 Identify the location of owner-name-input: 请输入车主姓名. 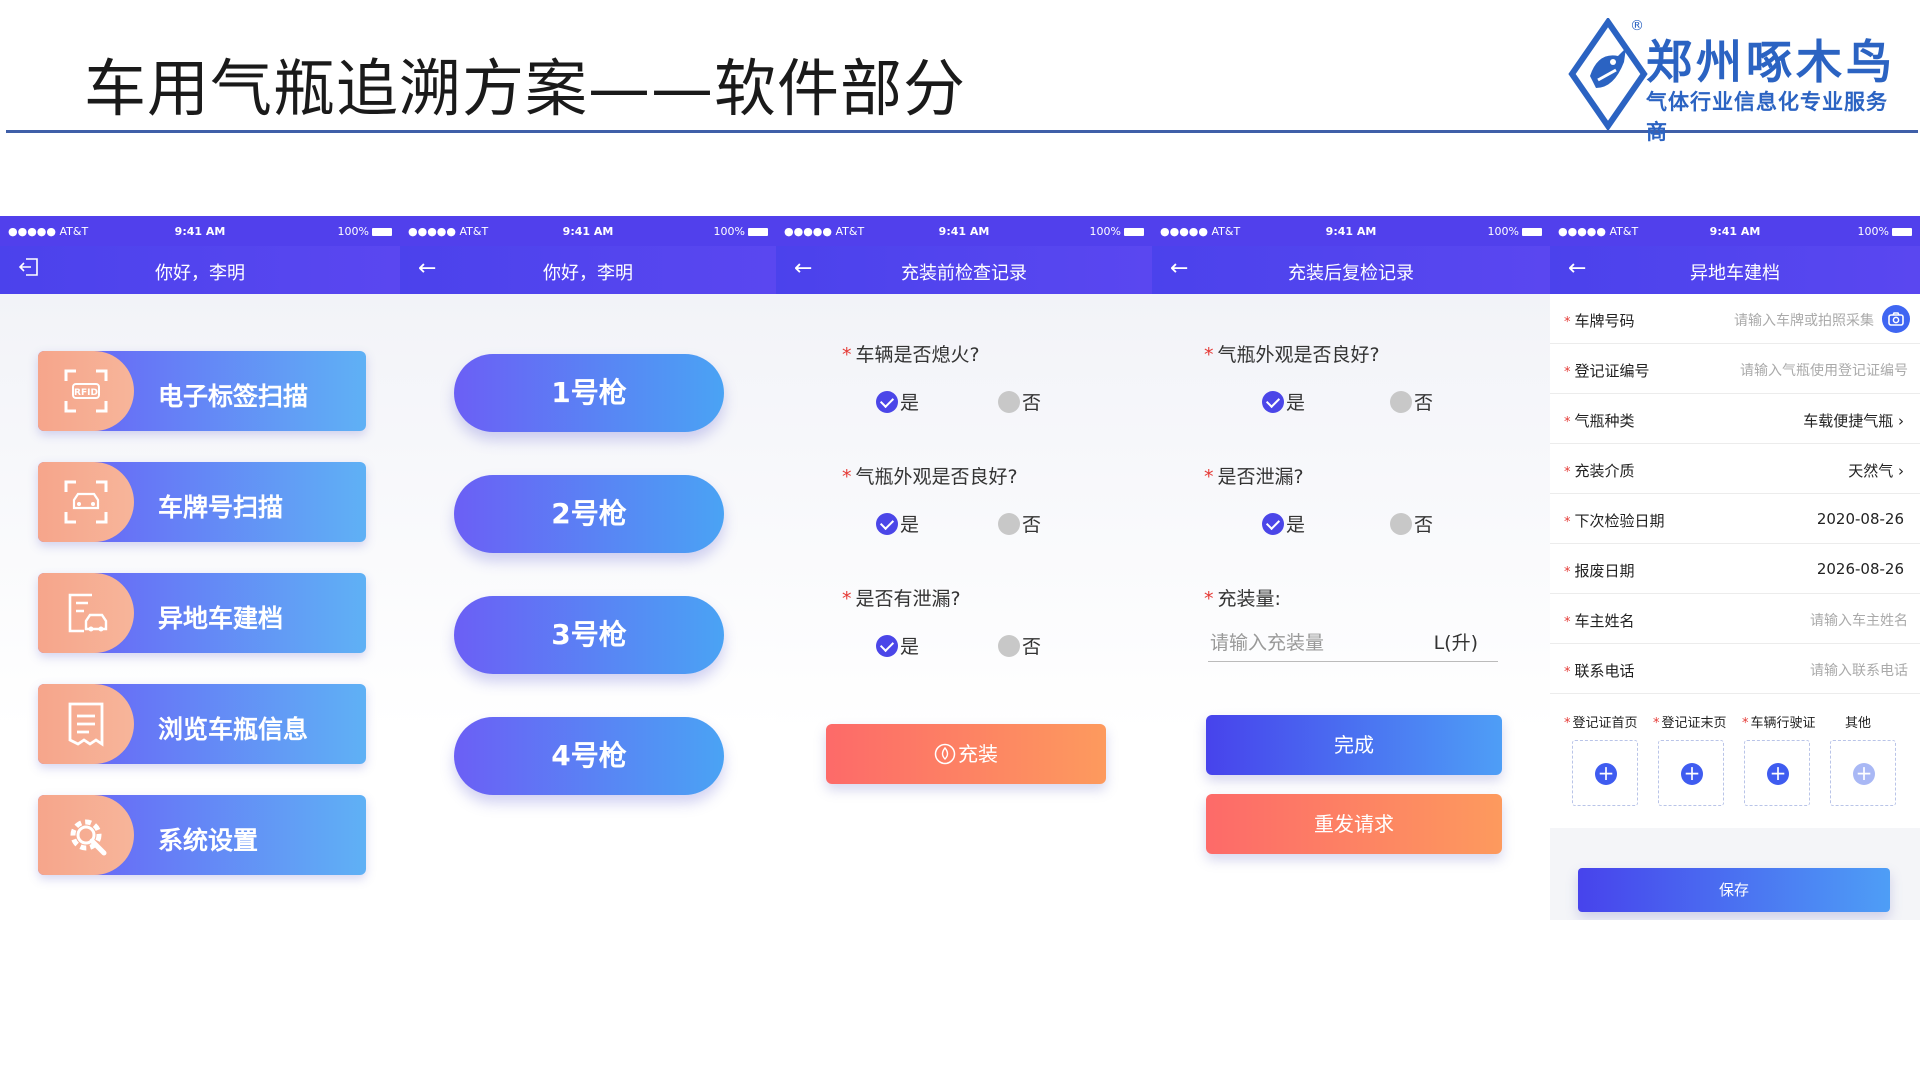
(1859, 620).